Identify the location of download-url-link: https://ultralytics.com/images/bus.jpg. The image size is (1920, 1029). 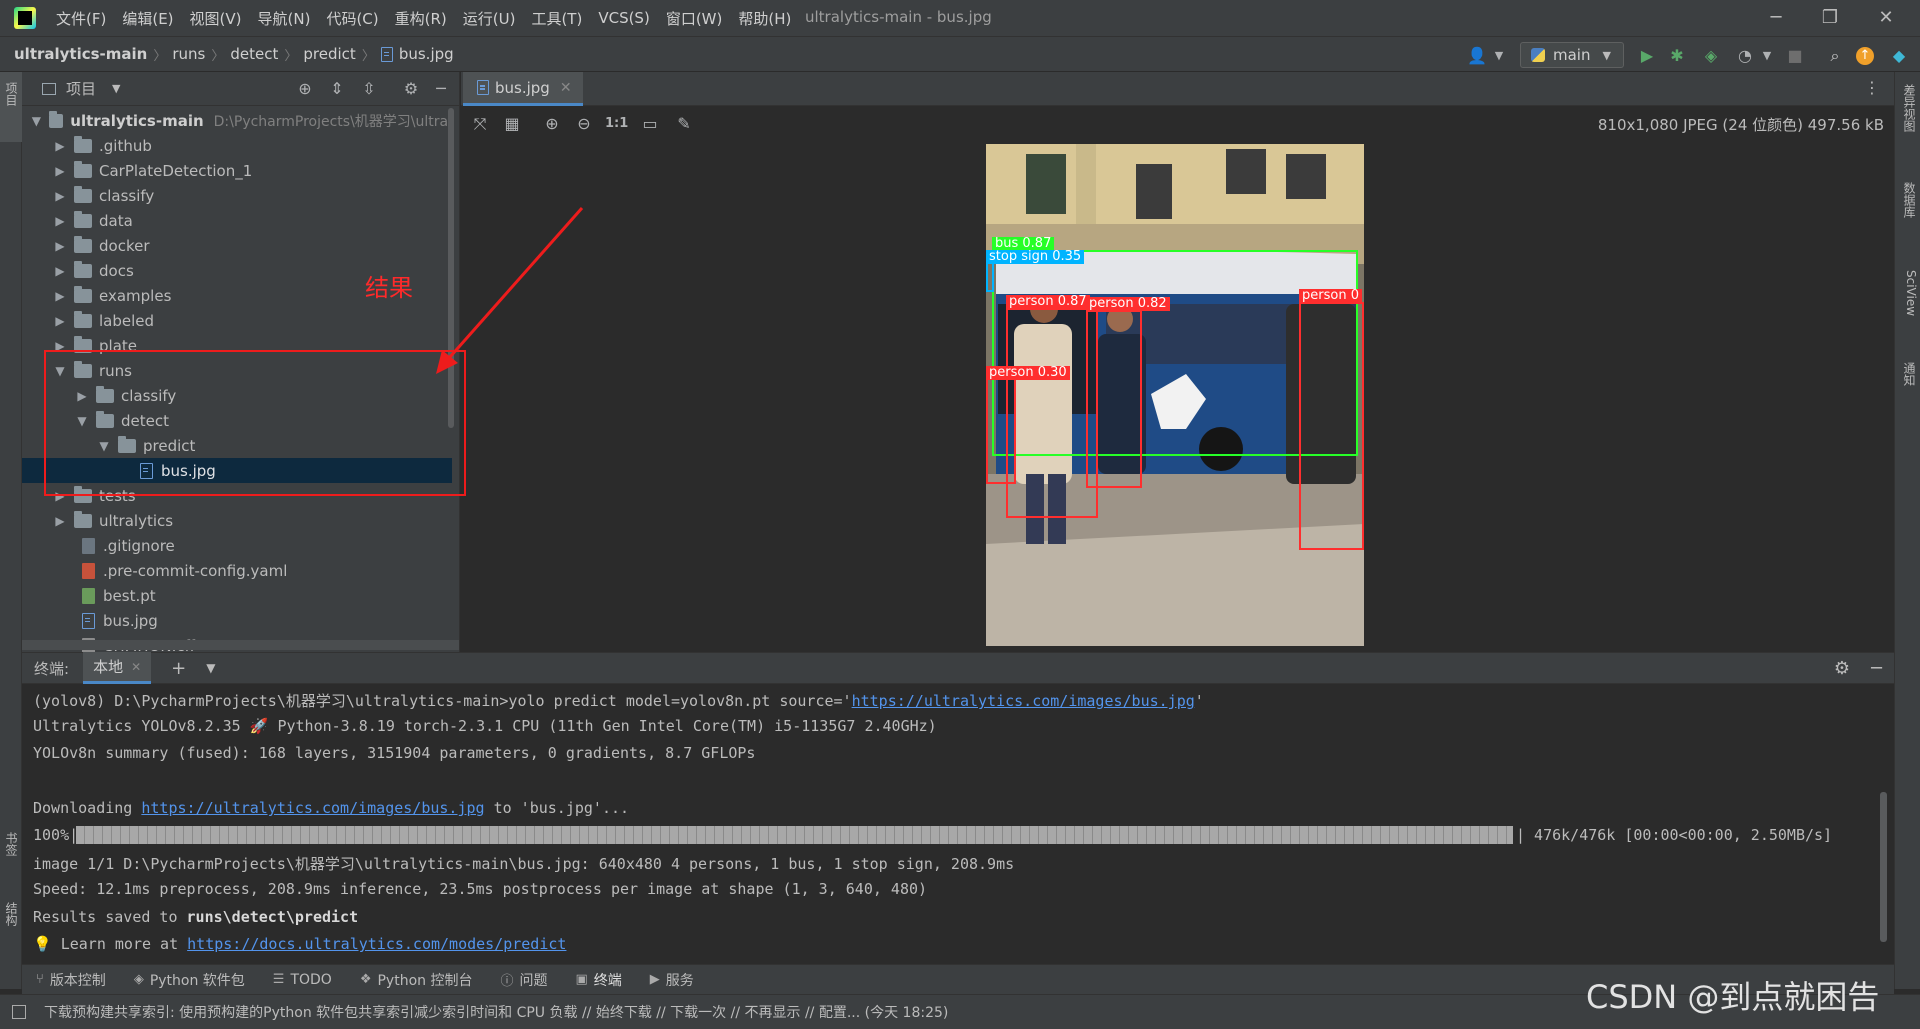
(312, 808).